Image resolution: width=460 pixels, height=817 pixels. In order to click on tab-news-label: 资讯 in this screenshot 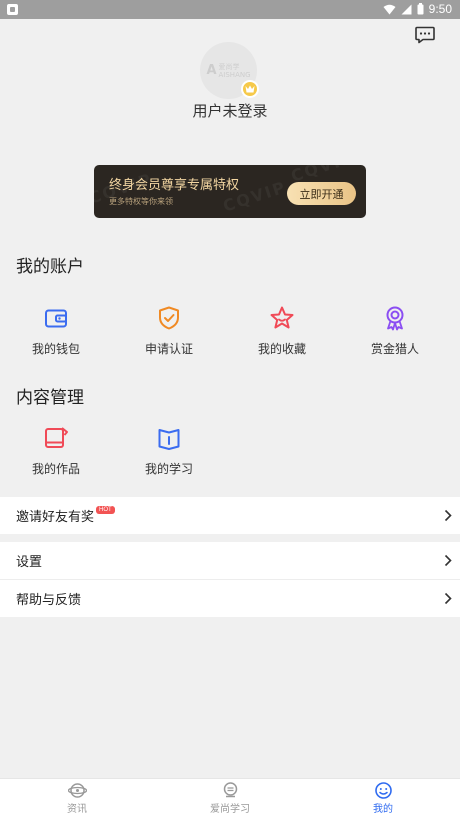, I will do `click(77, 809)`.